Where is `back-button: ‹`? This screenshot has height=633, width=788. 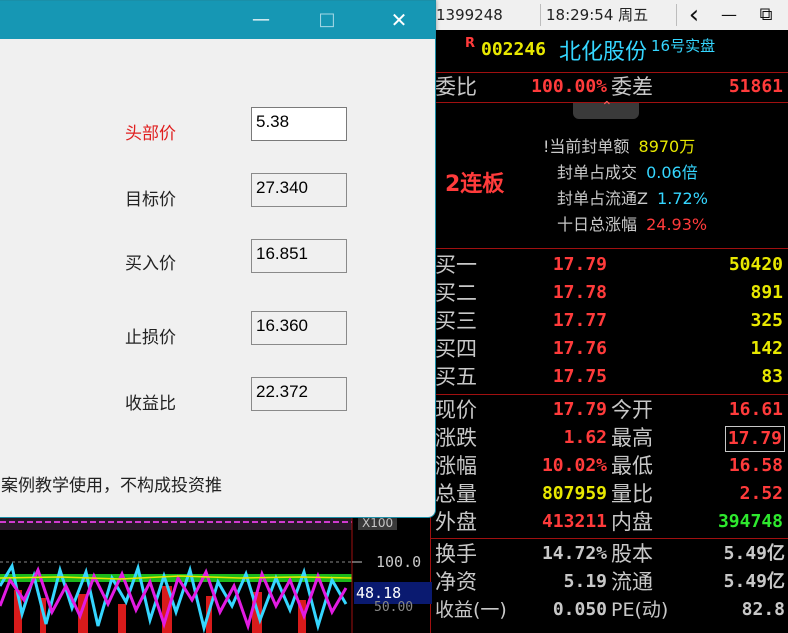
back-button: ‹ is located at coordinates (694, 15).